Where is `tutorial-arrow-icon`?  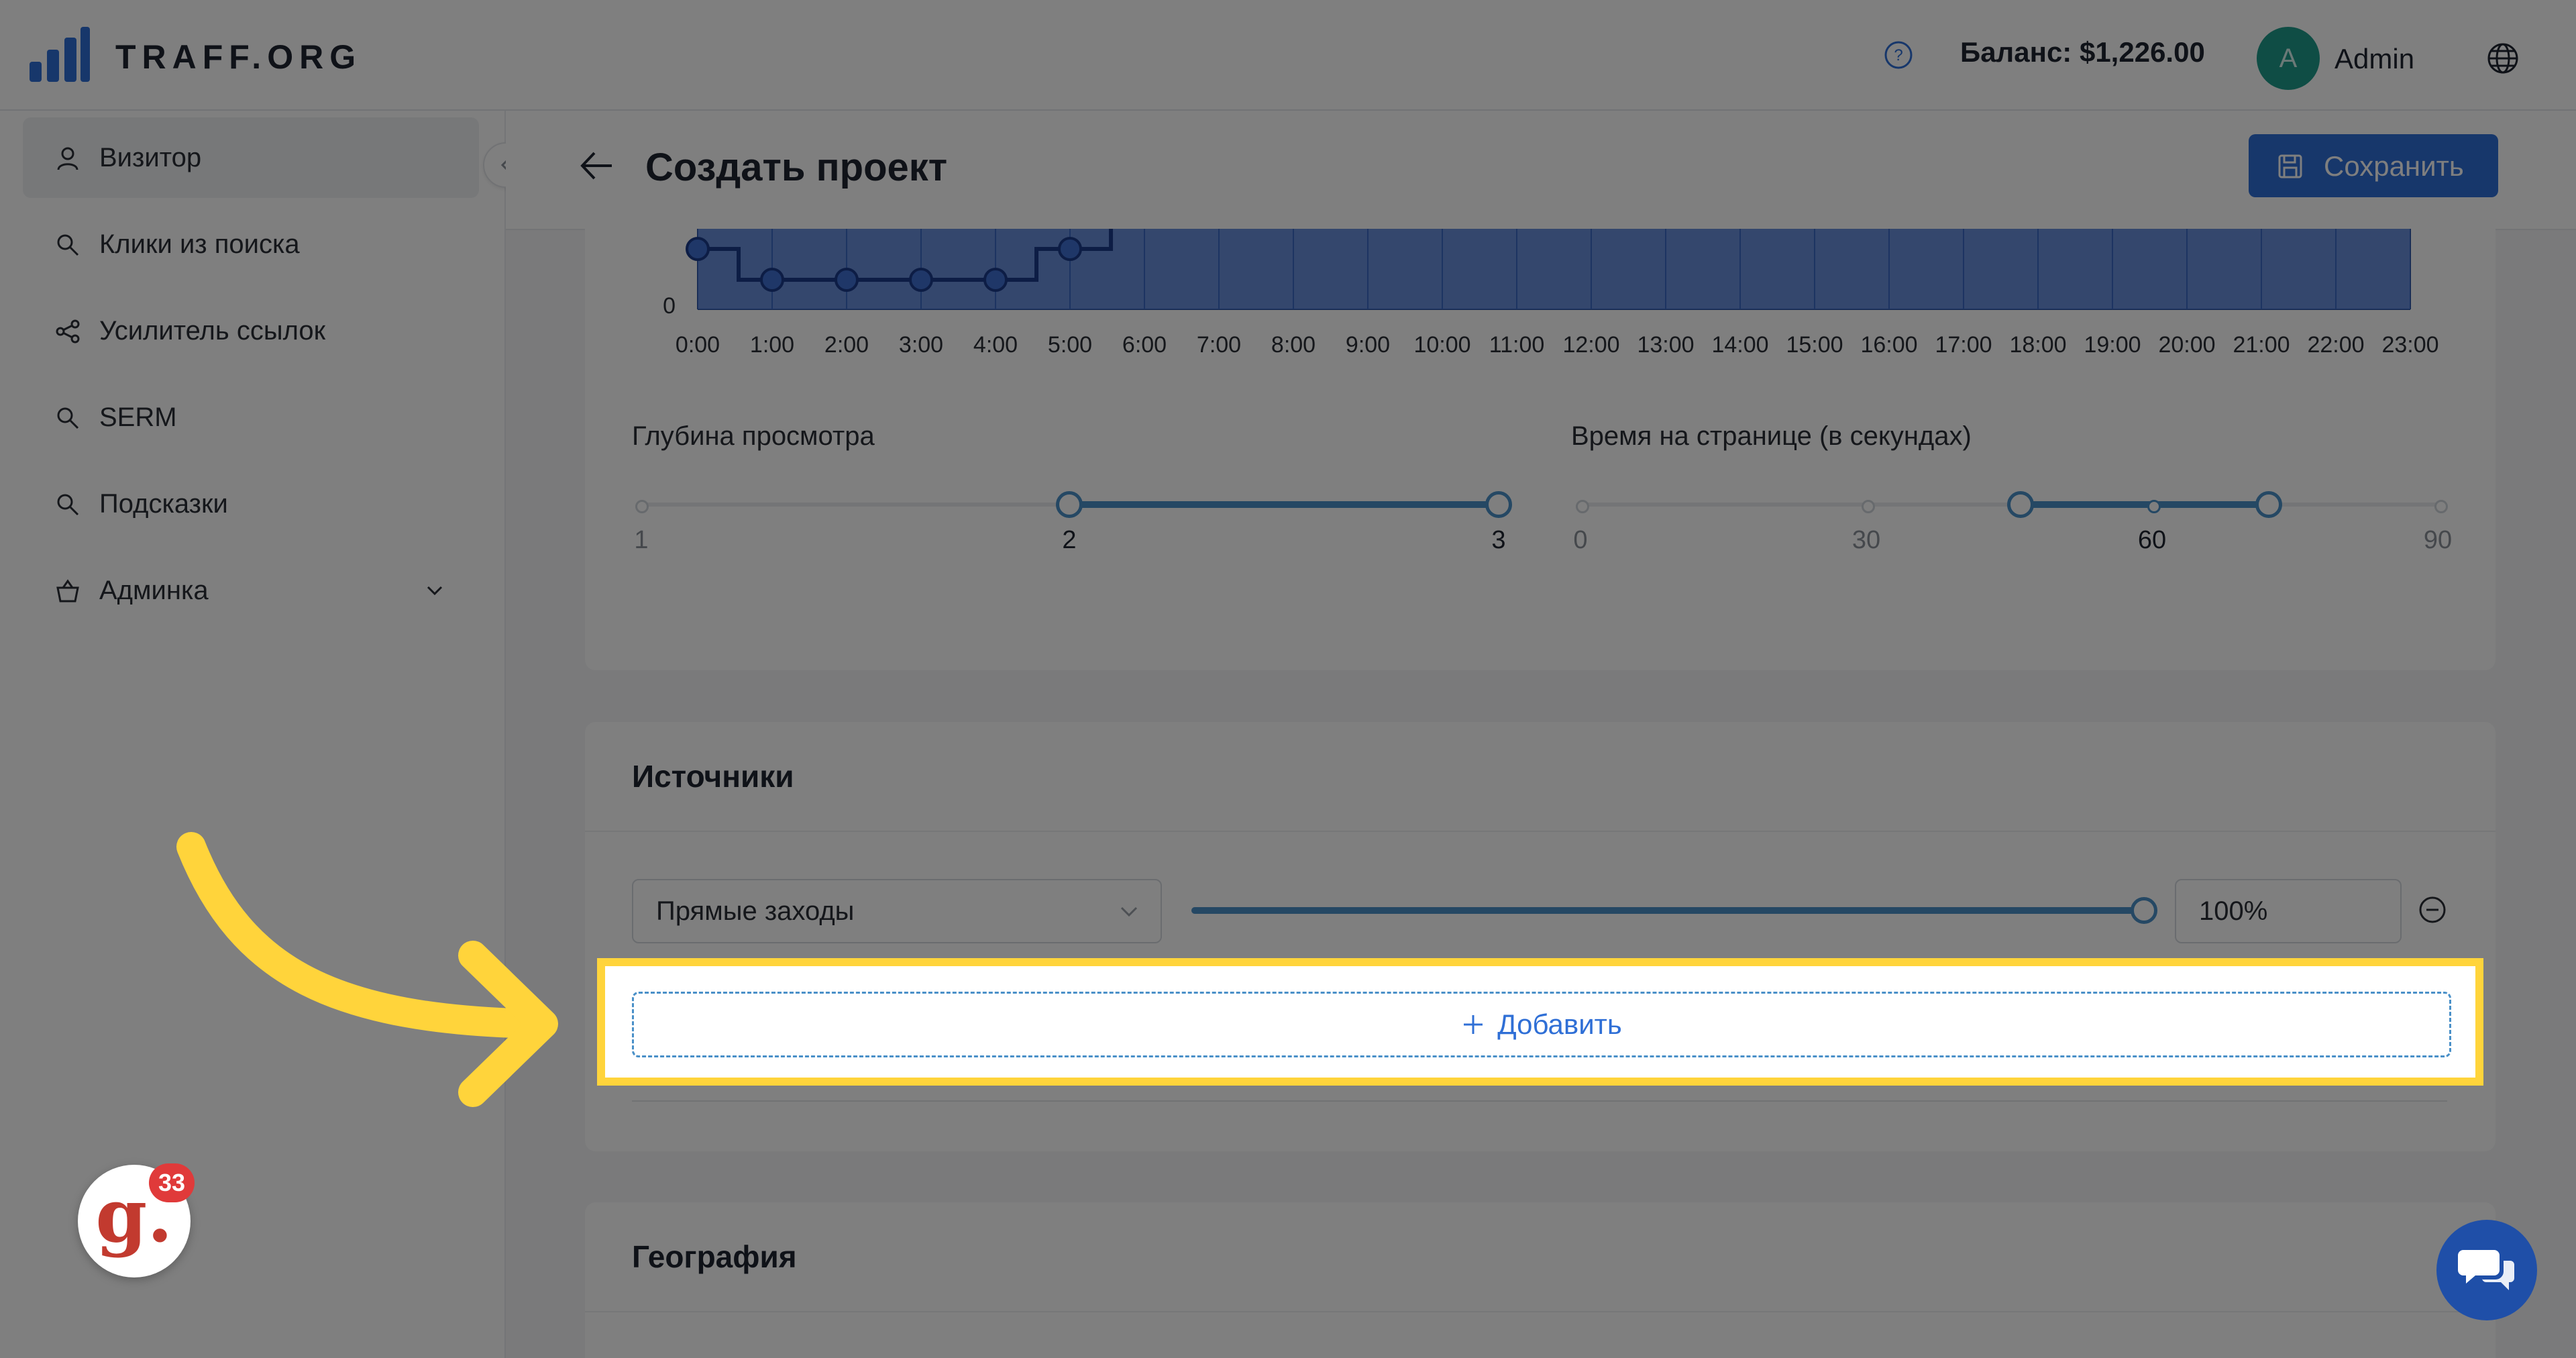
tutorial-arrow-icon is located at coordinates (367, 970).